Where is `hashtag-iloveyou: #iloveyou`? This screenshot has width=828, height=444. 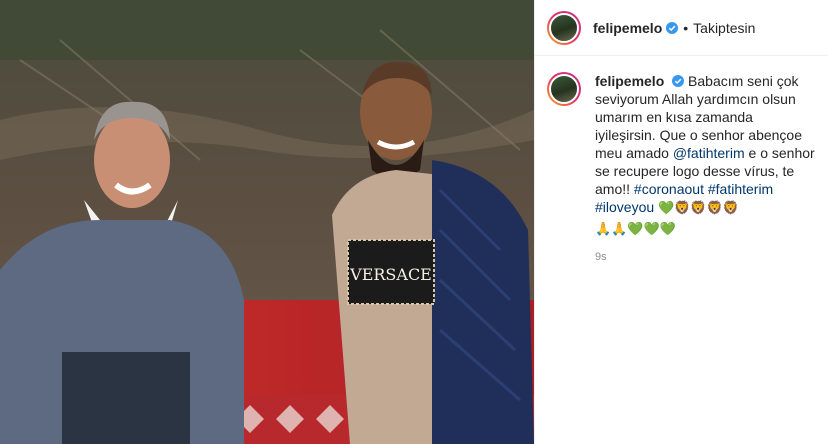
hashtag-iloveyou: #iloveyou is located at coordinates (624, 207).